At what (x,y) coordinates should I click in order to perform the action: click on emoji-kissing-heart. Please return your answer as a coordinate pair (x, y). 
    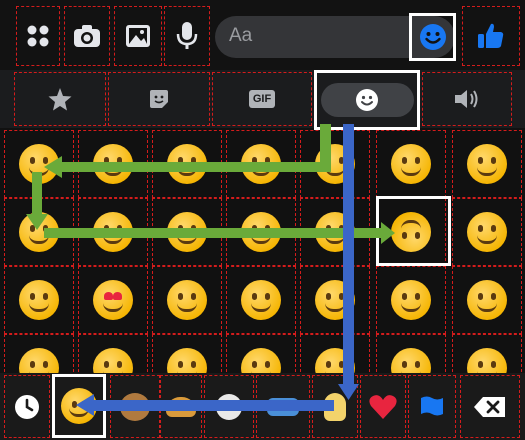
    Looking at the image, I should click on (261, 300).